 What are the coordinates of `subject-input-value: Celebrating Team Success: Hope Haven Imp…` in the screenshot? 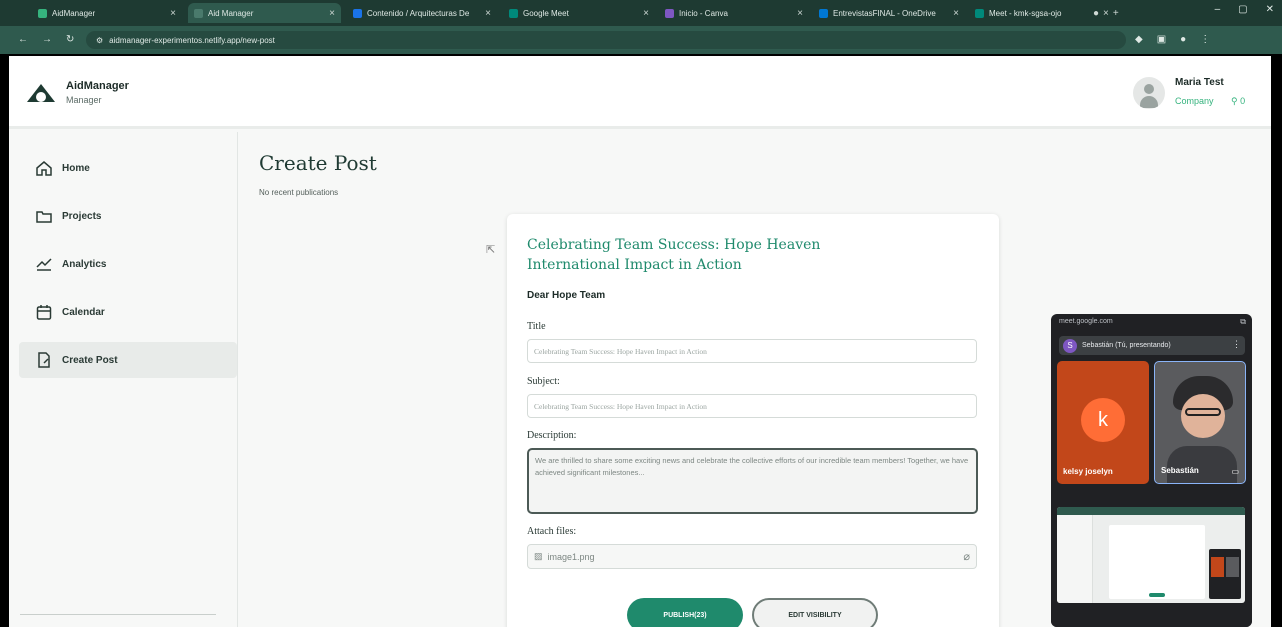 It's located at (620, 406).